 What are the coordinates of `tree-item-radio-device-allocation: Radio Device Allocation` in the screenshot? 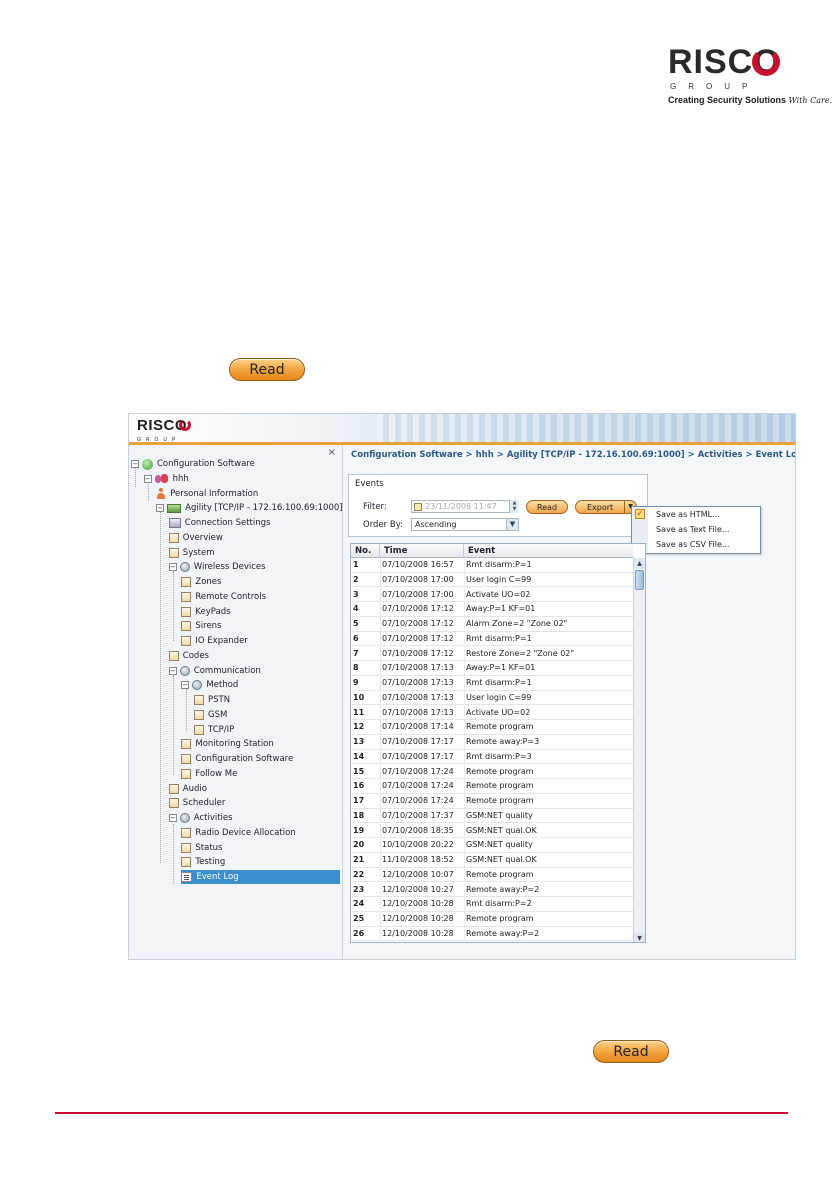 It's located at (238, 833).